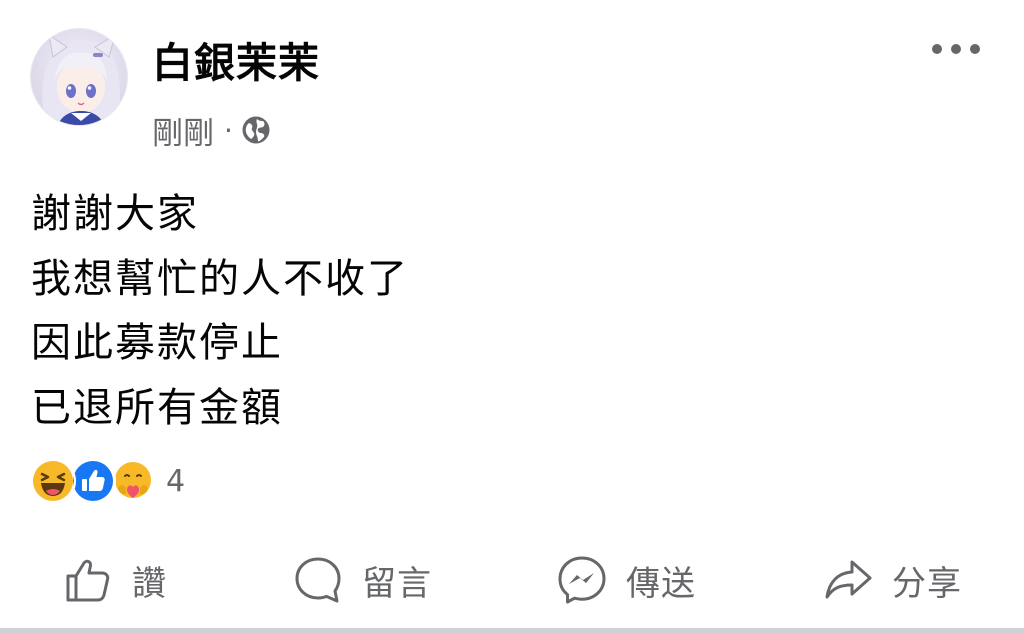 The height and width of the screenshot is (634, 1024). I want to click on author-avatar, so click(79, 77).